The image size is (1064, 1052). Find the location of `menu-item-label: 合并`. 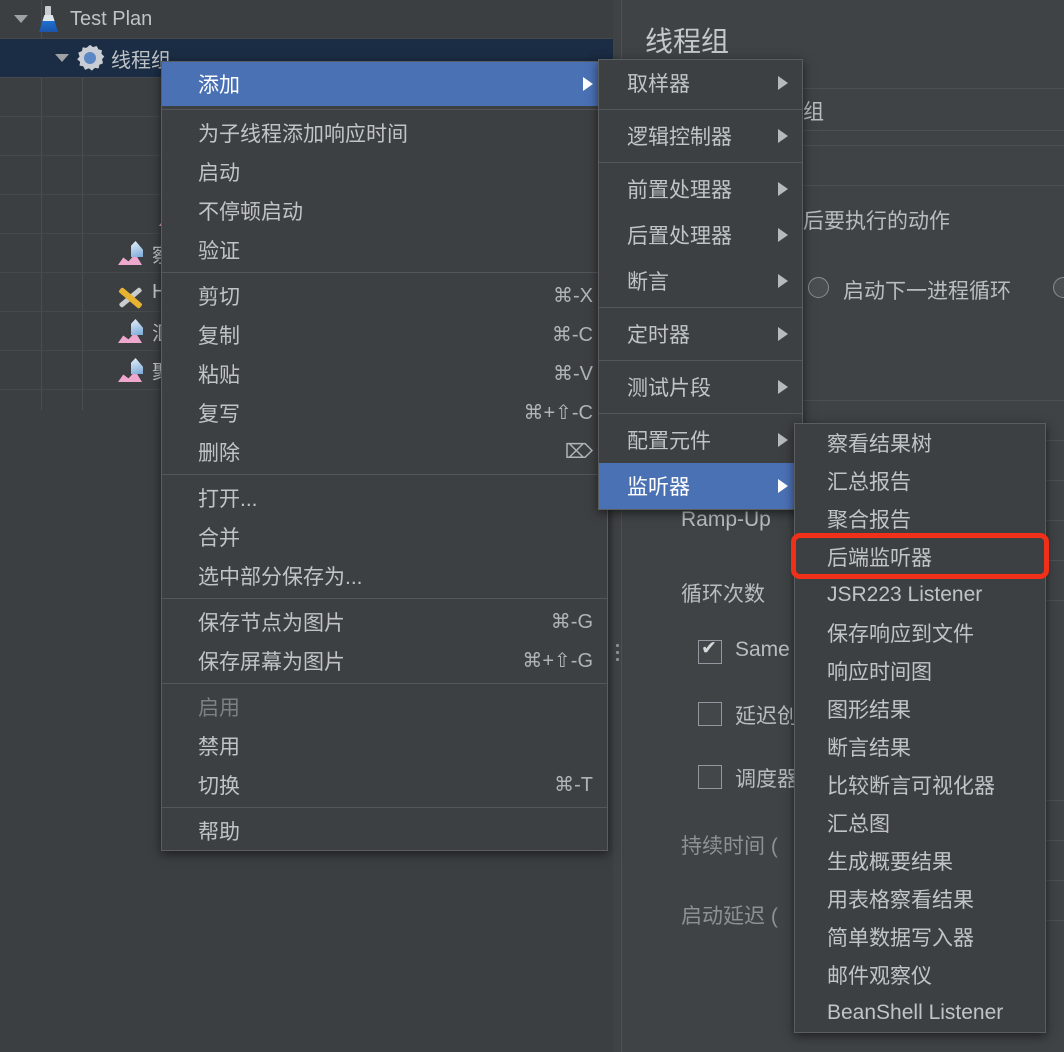

menu-item-label: 合并 is located at coordinates (219, 538).